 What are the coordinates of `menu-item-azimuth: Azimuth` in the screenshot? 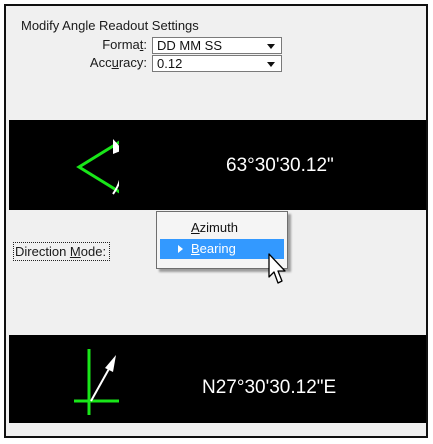 It's located at (222, 228).